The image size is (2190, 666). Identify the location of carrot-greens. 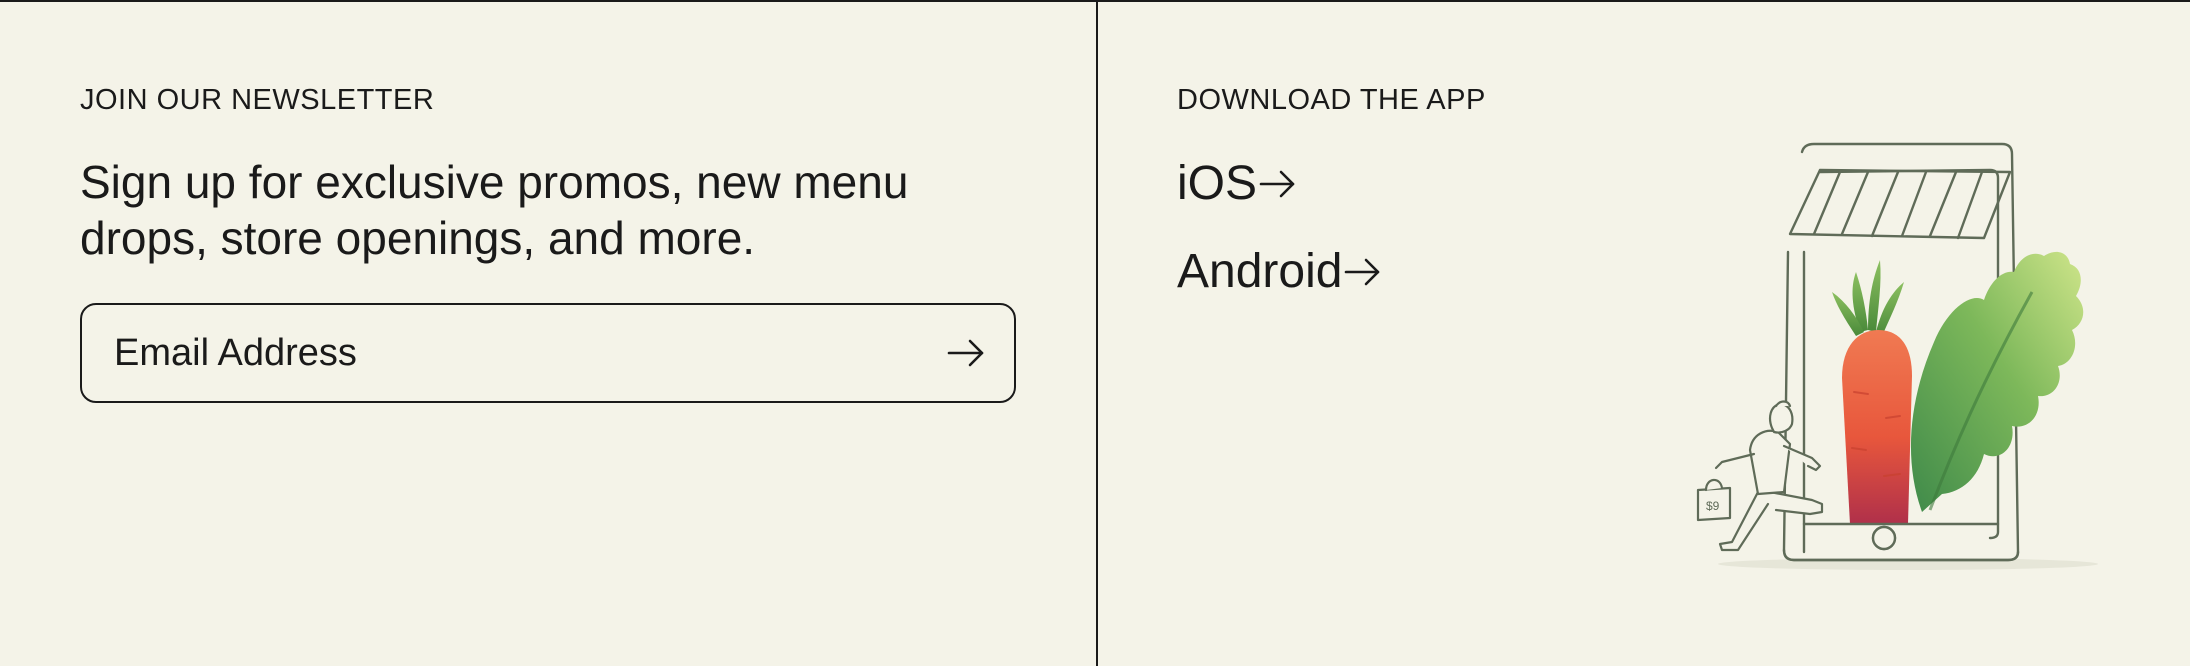
(1868, 298).